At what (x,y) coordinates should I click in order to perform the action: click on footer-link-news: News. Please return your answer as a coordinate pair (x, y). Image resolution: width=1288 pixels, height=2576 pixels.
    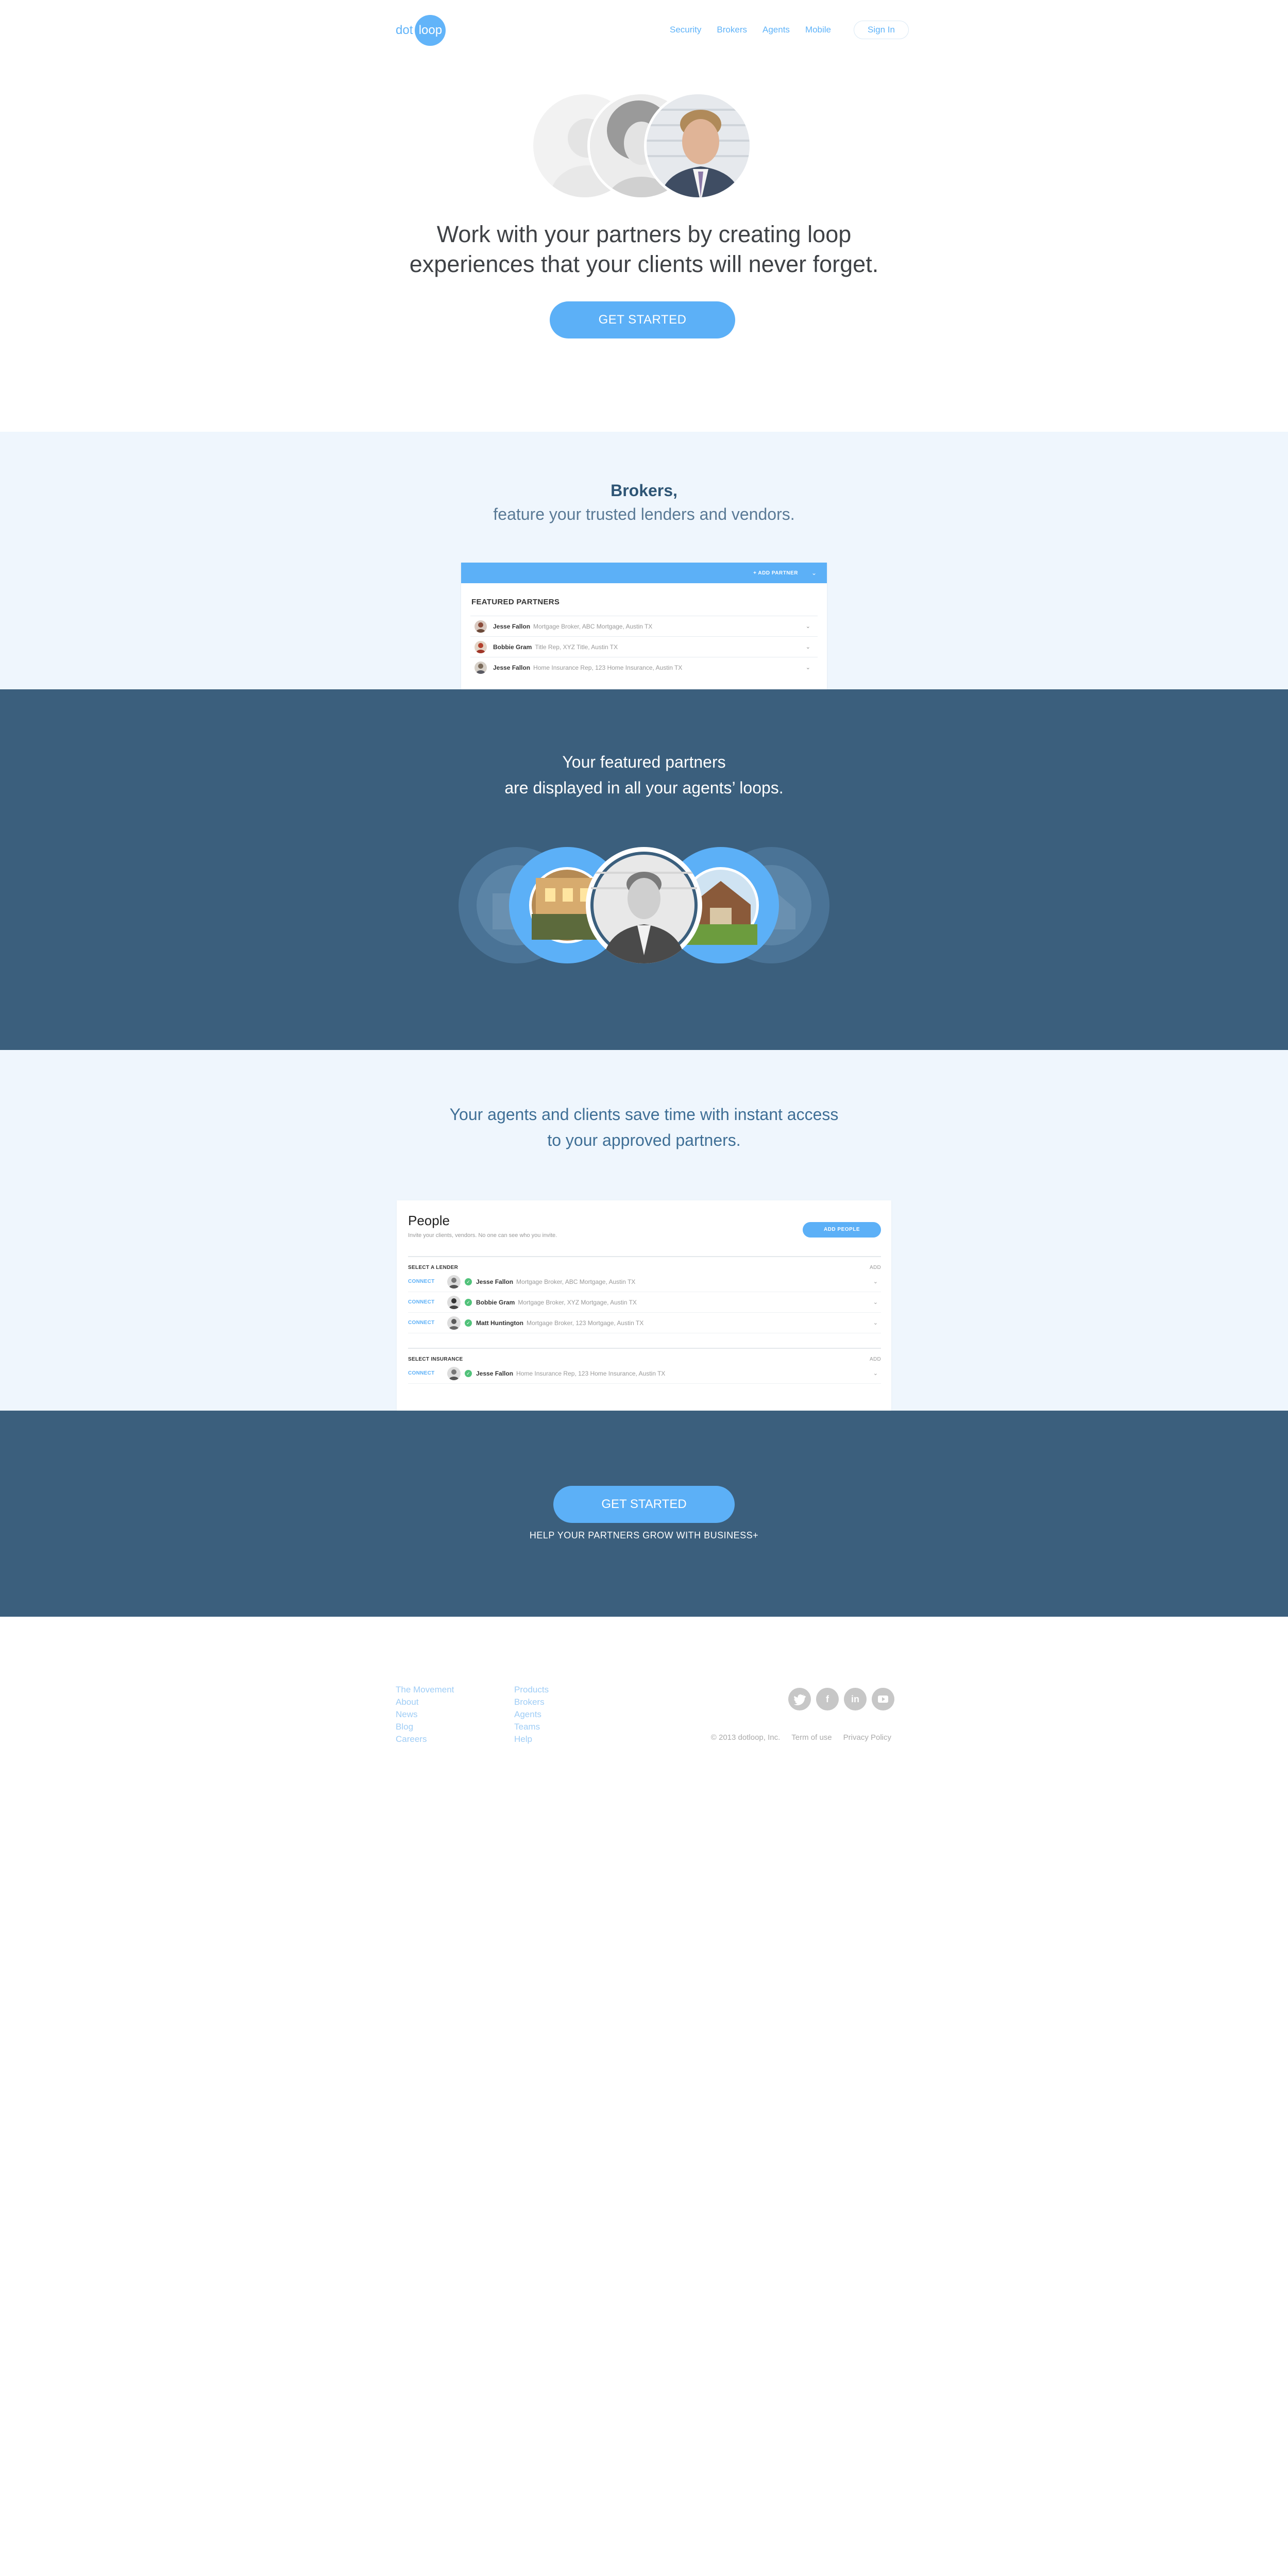
    Looking at the image, I should click on (425, 1714).